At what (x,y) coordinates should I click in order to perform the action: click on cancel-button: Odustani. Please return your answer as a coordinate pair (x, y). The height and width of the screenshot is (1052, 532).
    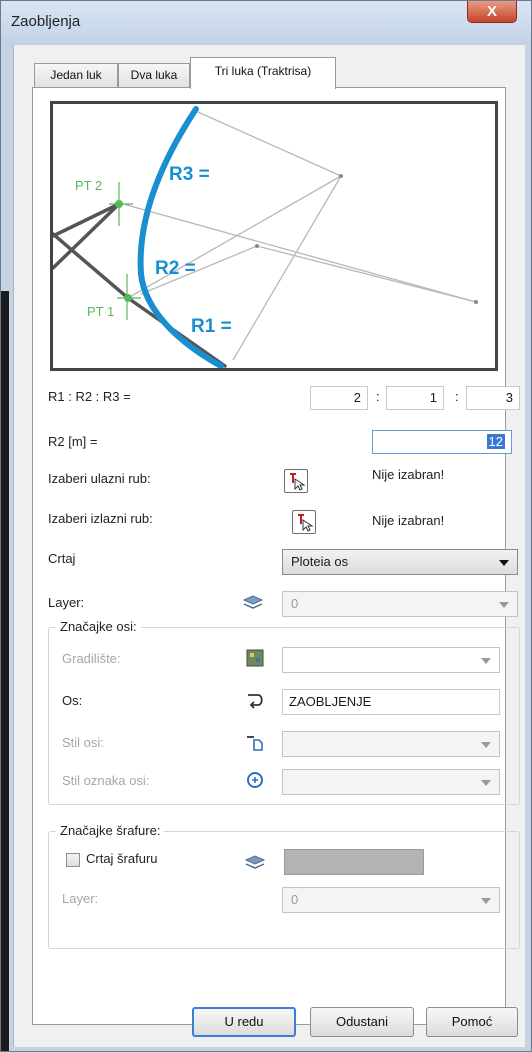
    Looking at the image, I should click on (362, 1022).